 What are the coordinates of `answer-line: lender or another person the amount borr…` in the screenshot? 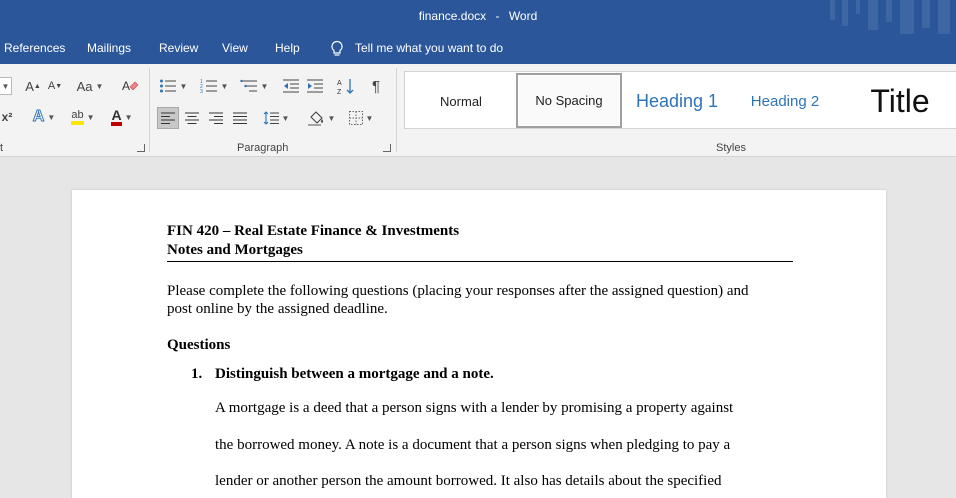 It's located at (468, 481).